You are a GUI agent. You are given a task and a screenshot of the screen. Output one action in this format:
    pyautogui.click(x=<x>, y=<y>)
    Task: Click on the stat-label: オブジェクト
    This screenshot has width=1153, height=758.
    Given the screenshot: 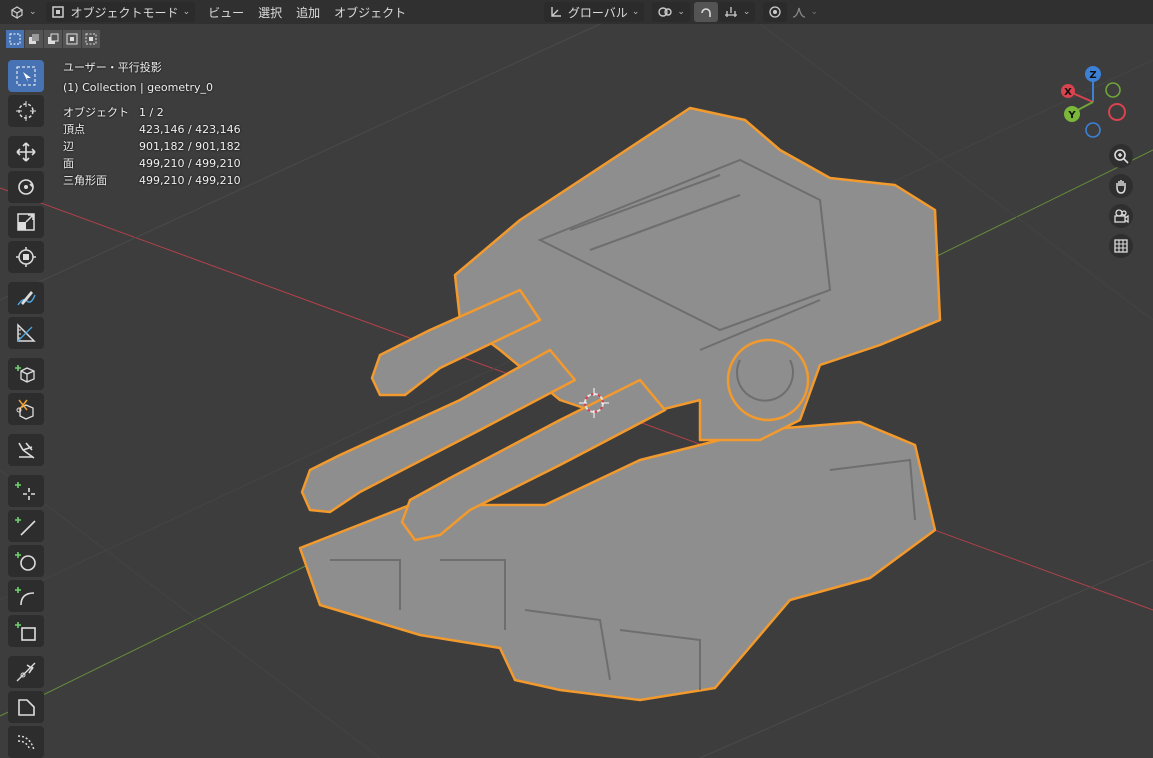 What is the action you would take?
    pyautogui.click(x=96, y=112)
    